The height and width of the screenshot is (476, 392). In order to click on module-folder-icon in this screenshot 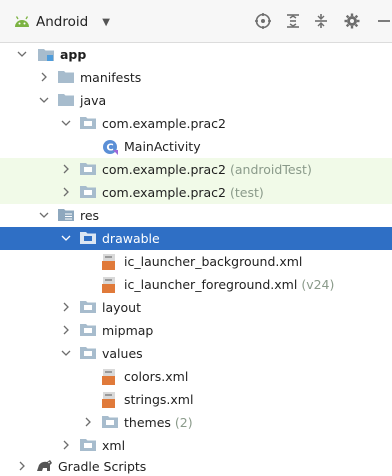, I will do `click(46, 54)`.